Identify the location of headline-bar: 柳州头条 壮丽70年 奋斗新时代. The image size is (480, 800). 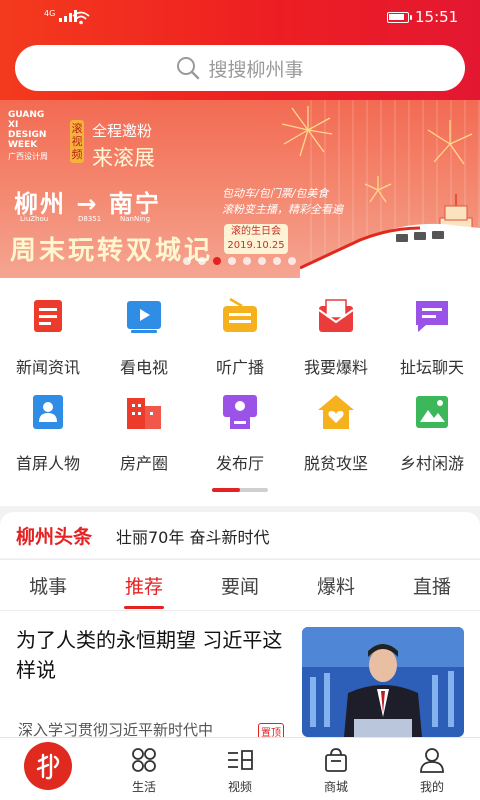
(240, 535).